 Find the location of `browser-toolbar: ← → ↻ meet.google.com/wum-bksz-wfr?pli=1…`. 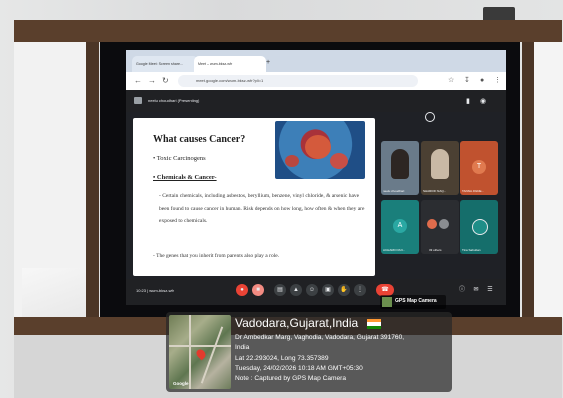

browser-toolbar: ← → ↻ meet.google.com/wum-bksz-wfr?pli=1… is located at coordinates (316, 81).